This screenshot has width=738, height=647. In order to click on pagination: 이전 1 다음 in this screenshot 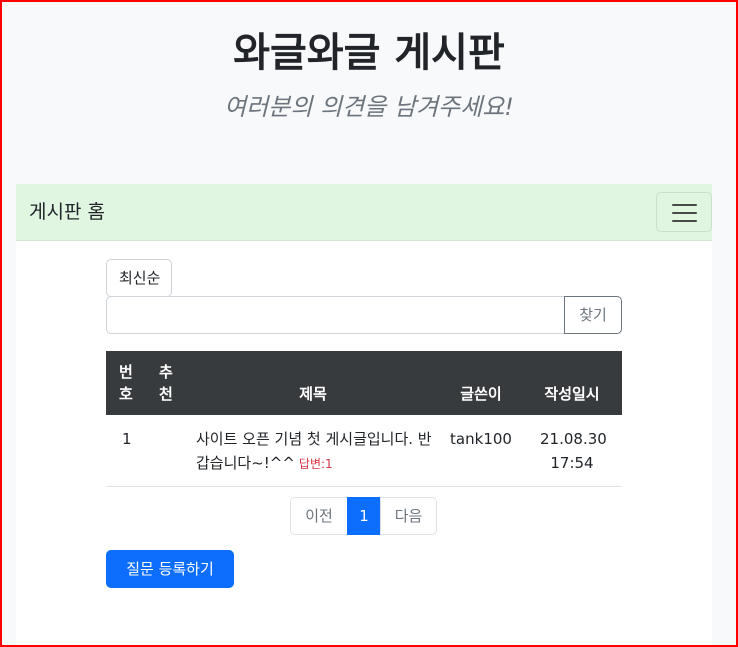, I will do `click(363, 516)`.